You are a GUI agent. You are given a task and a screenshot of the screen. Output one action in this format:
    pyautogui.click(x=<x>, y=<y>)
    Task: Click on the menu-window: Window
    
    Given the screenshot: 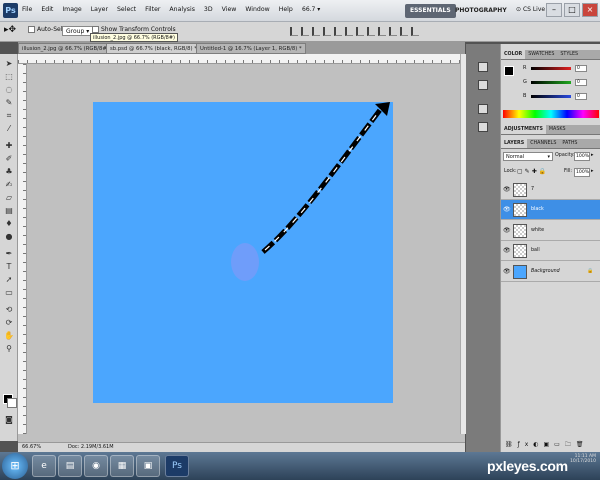 What is the action you would take?
    pyautogui.click(x=257, y=9)
    